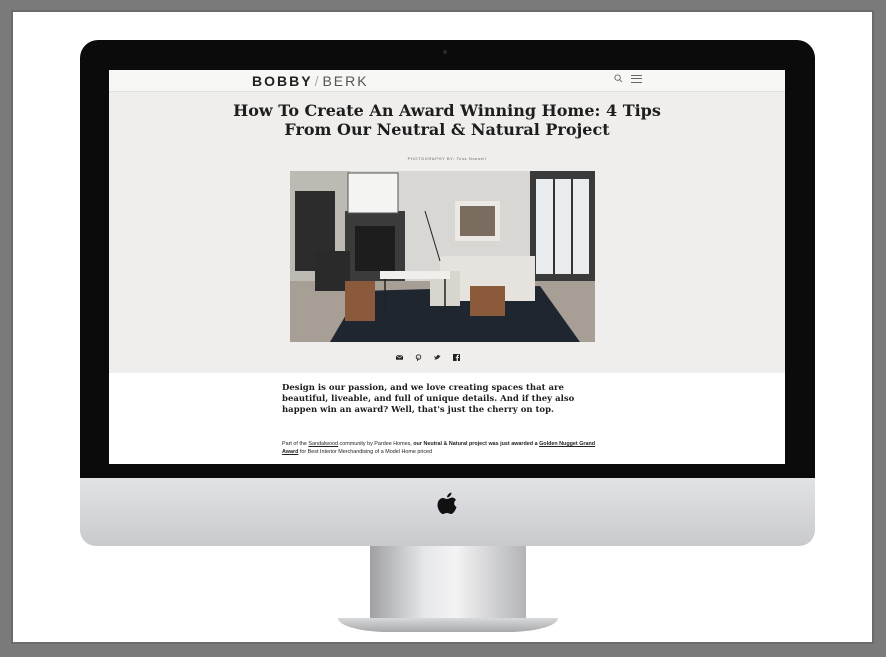  I want to click on monitor-chin, so click(447, 512).